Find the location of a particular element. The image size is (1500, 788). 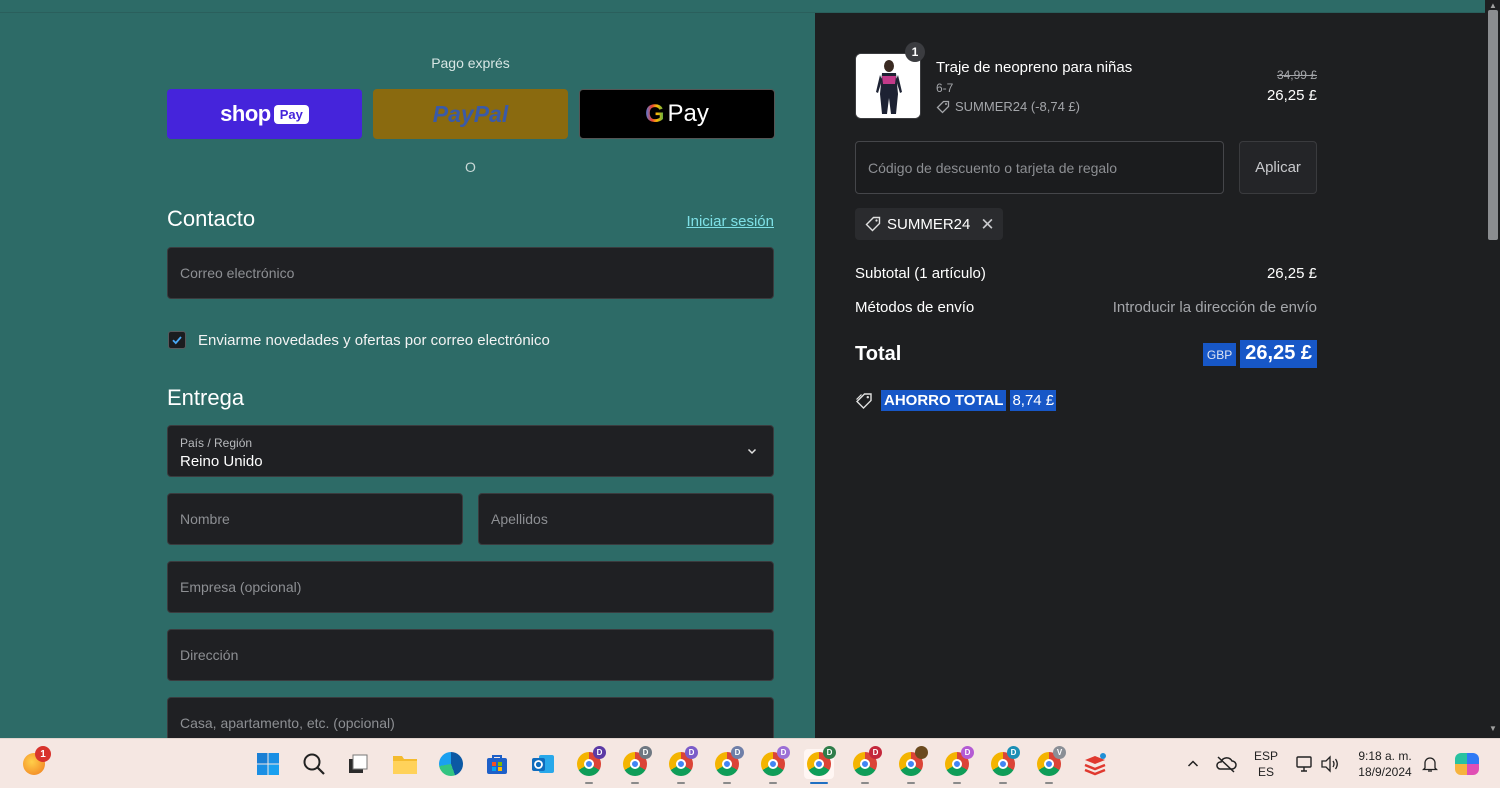

subtotal-label: Subtotal (1 artículo) is located at coordinates (920, 273).